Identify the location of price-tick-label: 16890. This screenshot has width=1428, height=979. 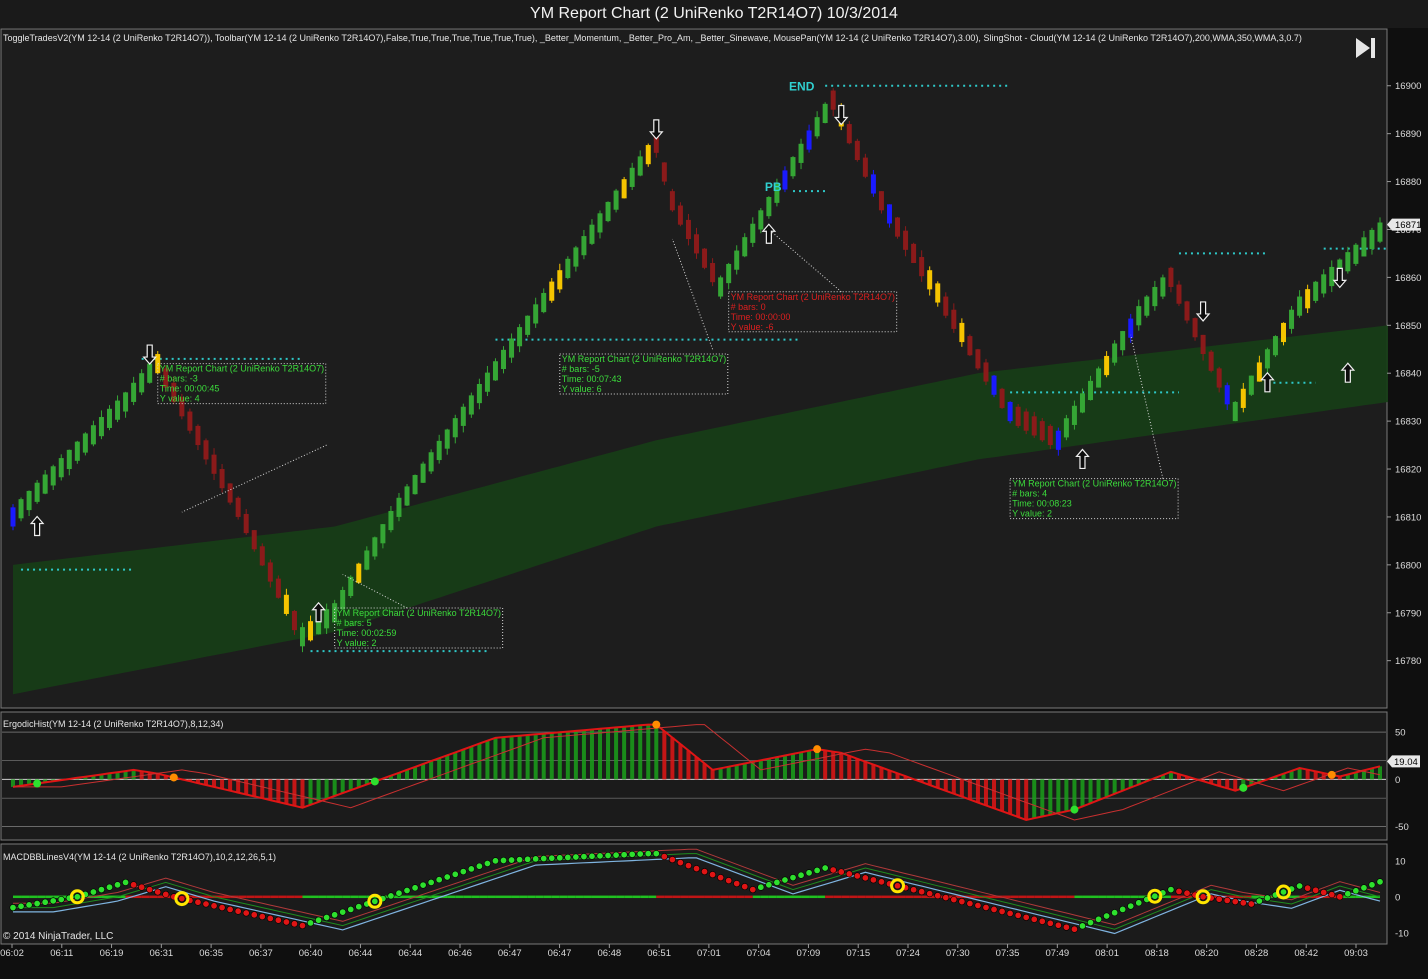
(1408, 134).